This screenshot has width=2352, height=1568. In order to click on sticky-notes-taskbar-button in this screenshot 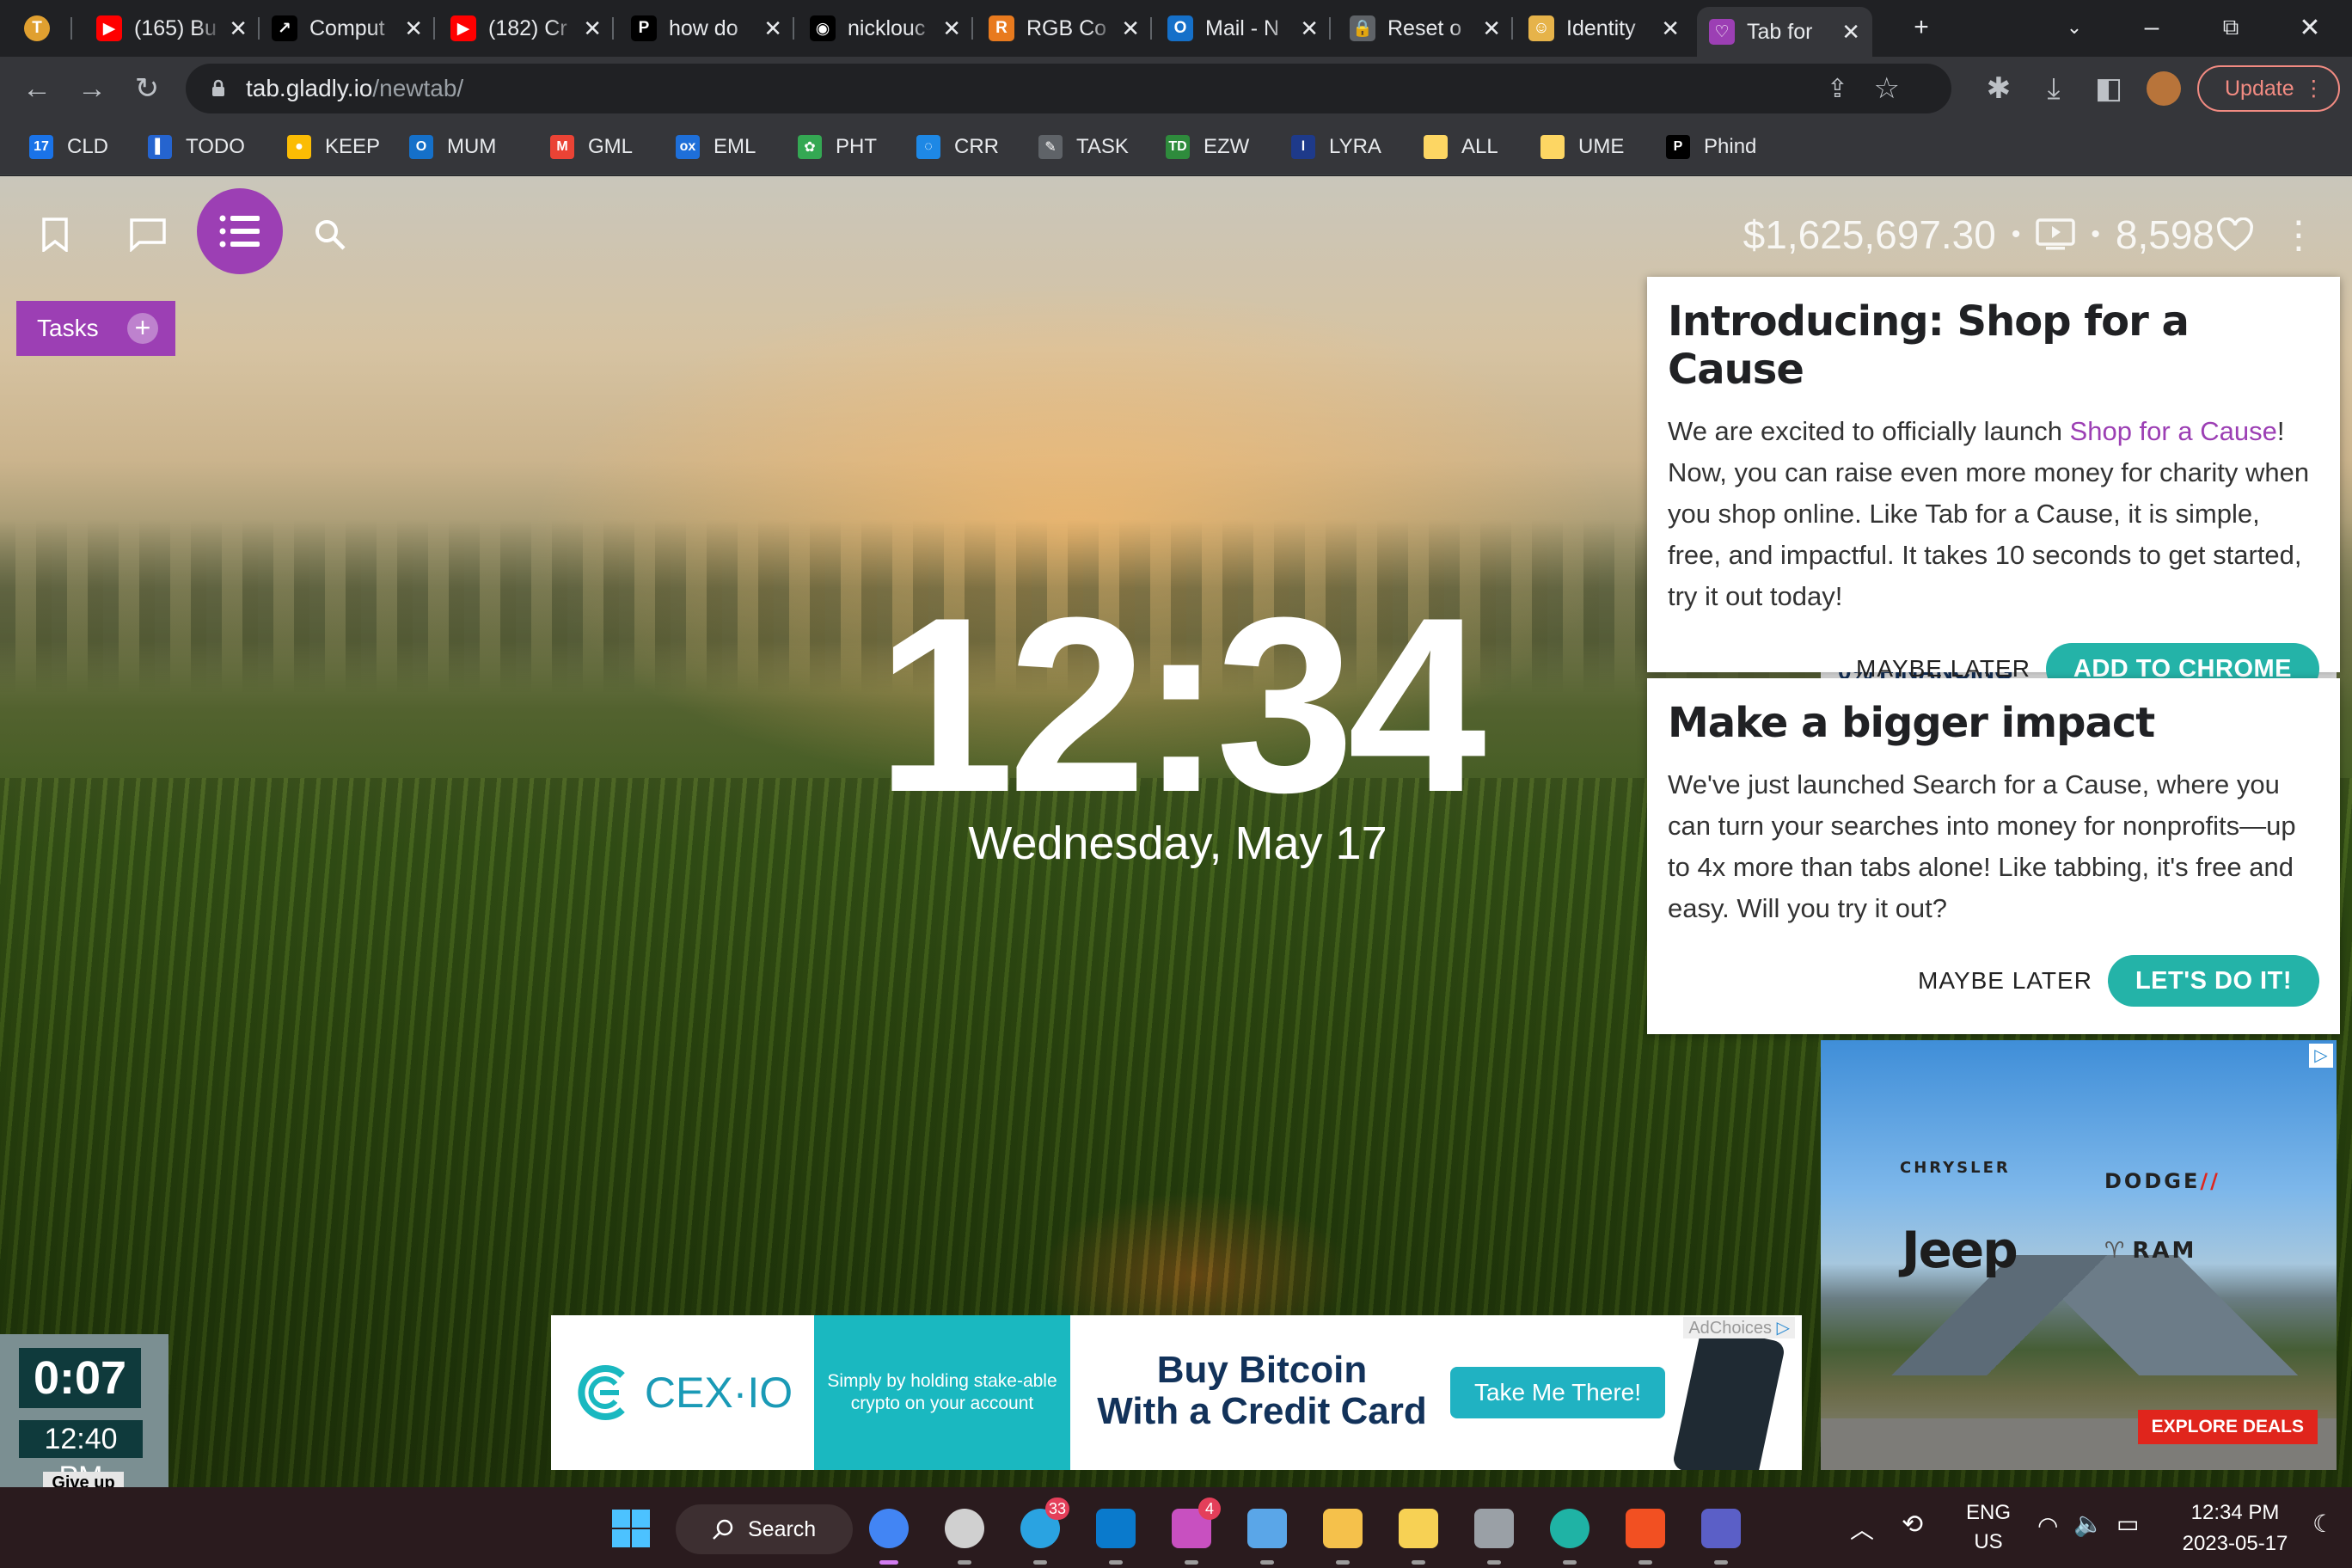, I will do `click(1418, 1534)`.